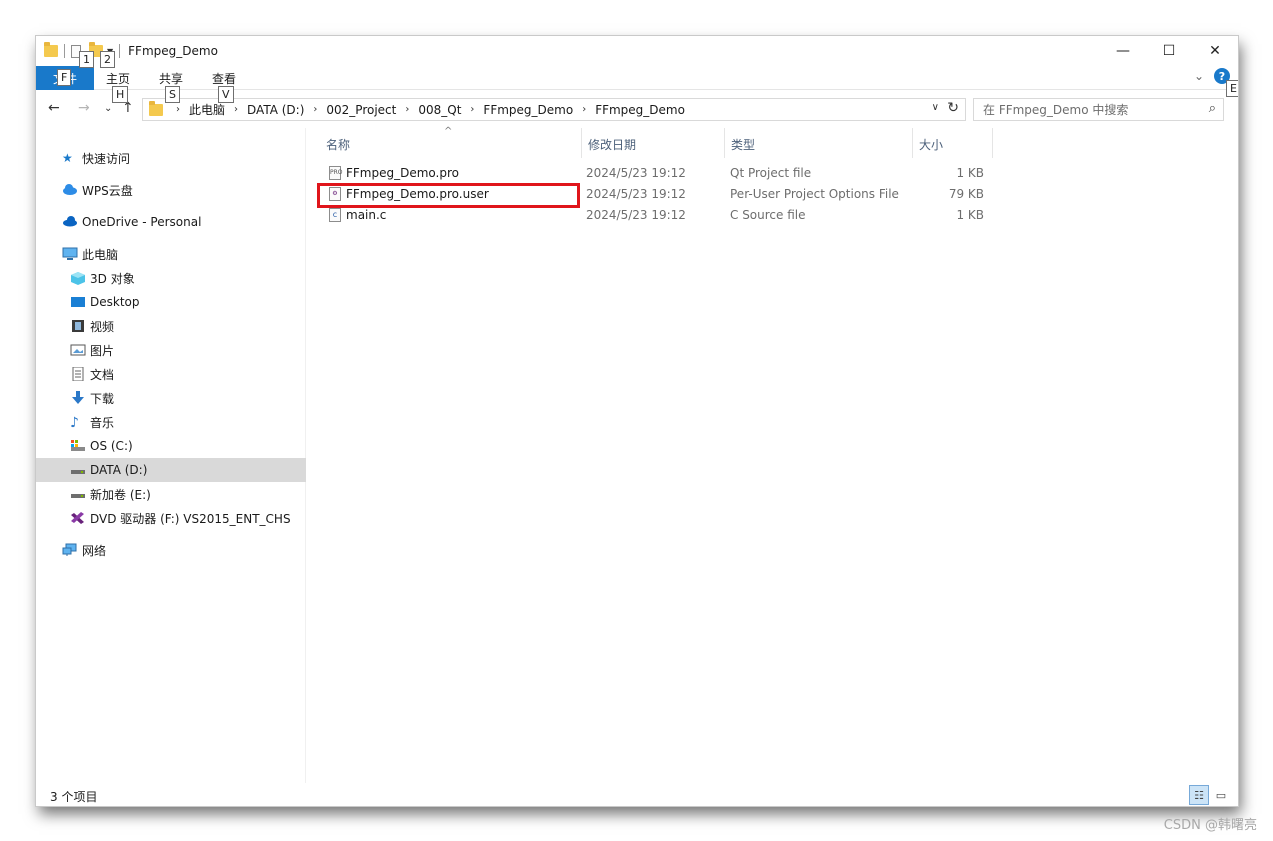  Describe the element at coordinates (84, 108) in the screenshot. I see `forward-arrow-icon: →` at that location.